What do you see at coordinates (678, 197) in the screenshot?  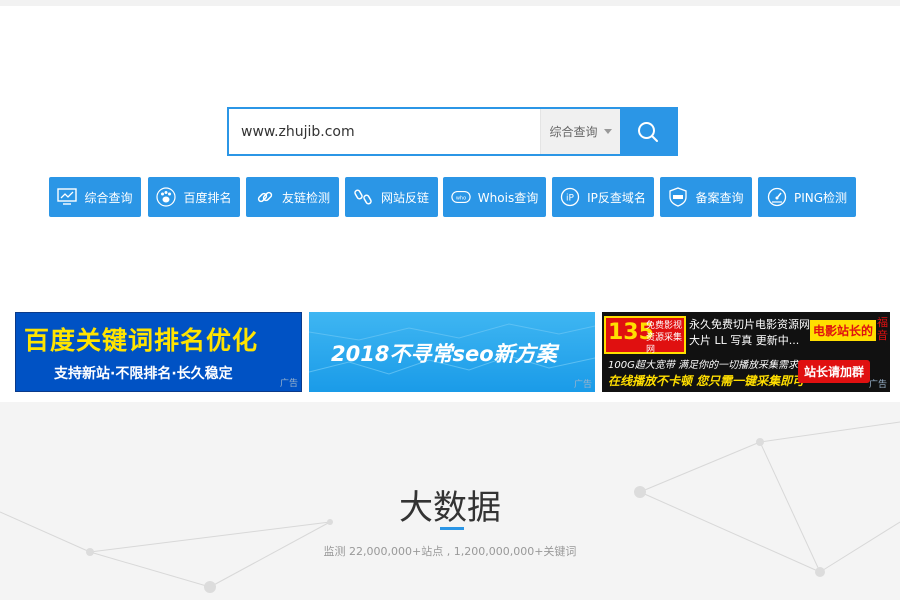 I see `icp-shield-icon` at bounding box center [678, 197].